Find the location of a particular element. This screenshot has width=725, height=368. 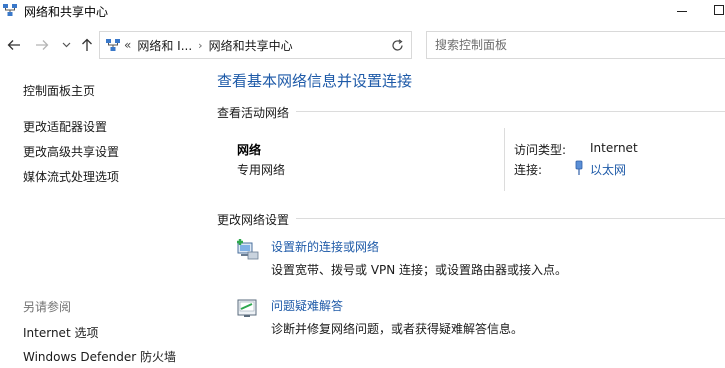

refresh-icon is located at coordinates (397, 44).